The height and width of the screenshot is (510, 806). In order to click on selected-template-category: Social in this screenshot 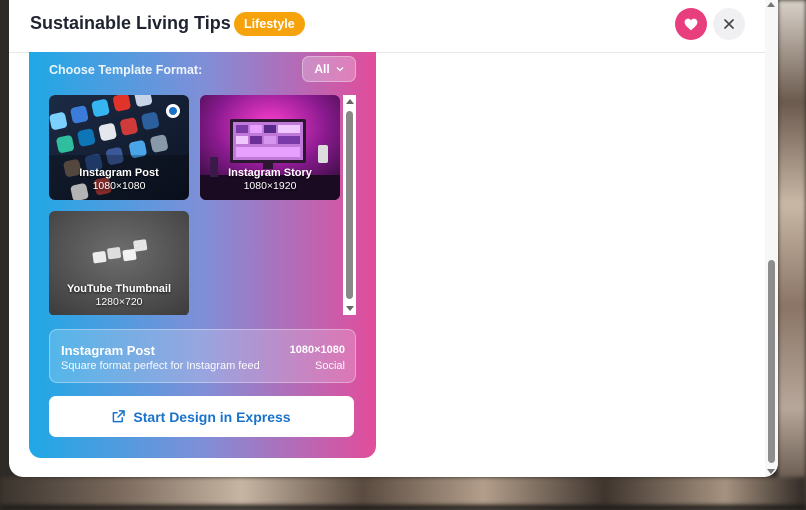, I will do `click(330, 366)`.